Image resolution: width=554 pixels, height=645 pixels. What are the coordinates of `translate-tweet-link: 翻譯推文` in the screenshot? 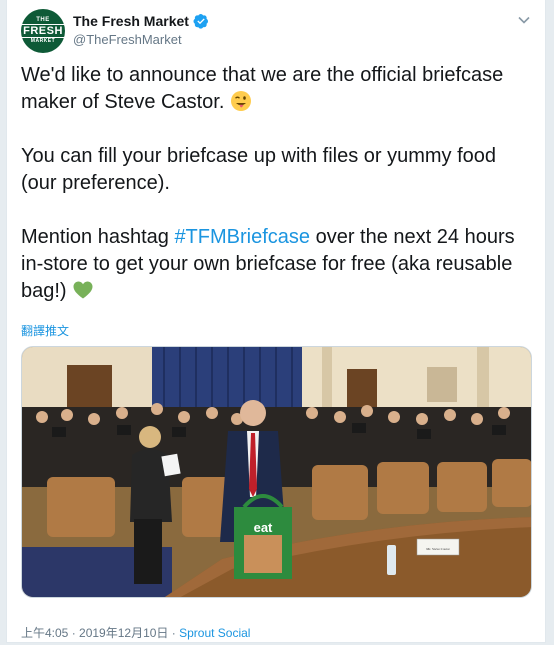 It's located at (45, 330).